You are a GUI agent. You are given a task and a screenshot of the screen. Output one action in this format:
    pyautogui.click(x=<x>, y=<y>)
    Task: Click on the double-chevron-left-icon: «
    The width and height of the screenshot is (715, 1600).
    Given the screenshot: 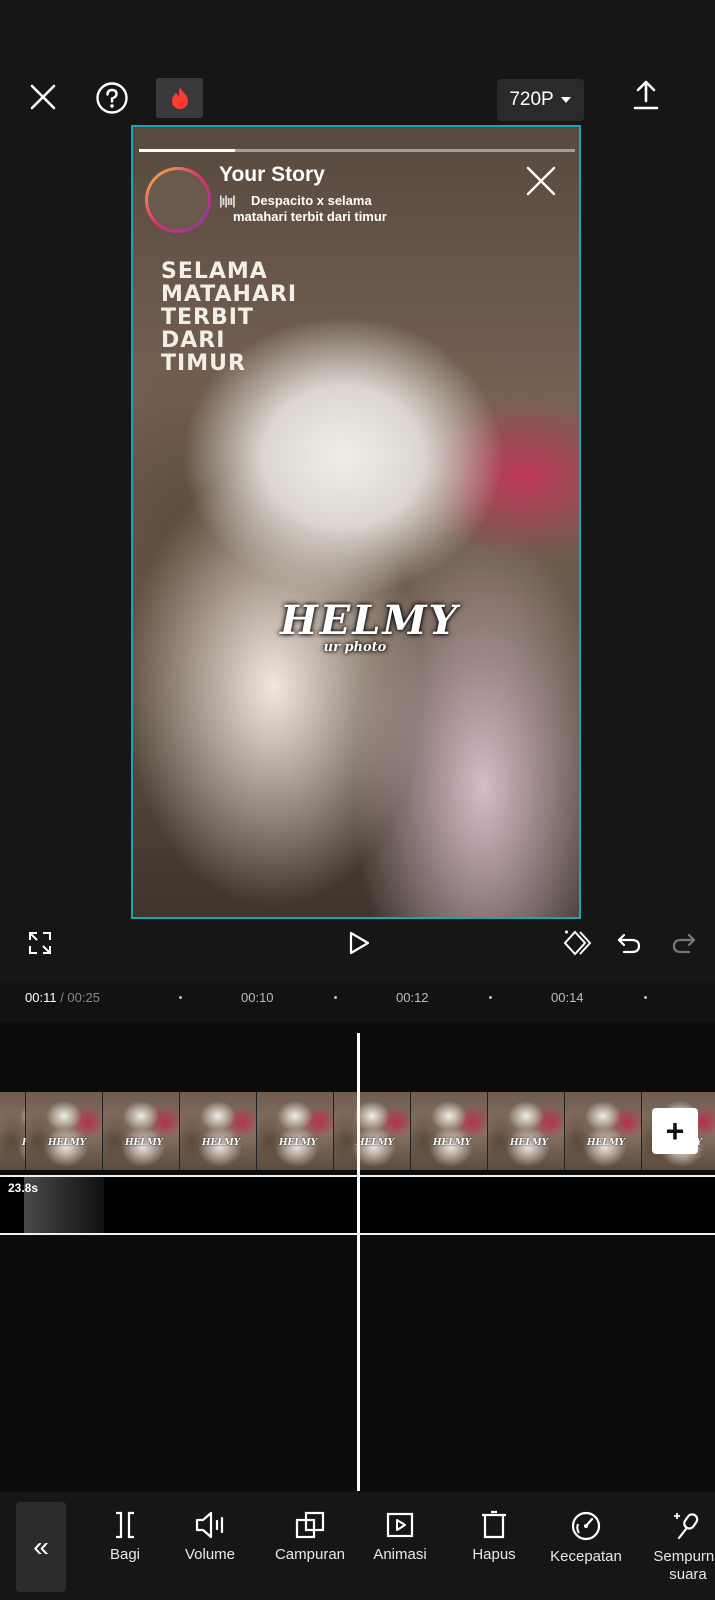 What is the action you would take?
    pyautogui.click(x=41, y=1546)
    